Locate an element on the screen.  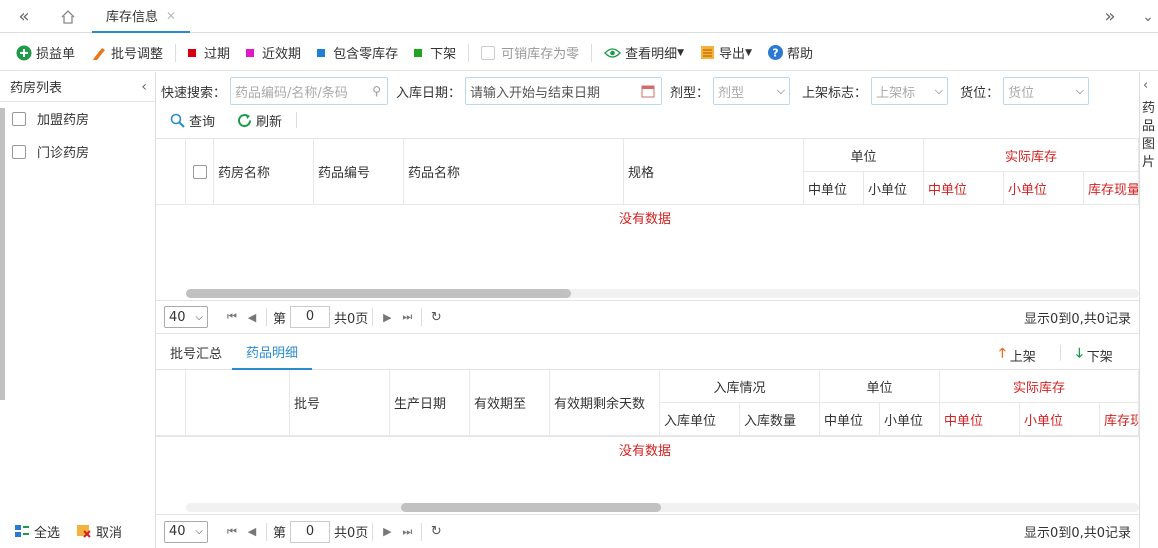
tab-batch-summary: 批号汇总 is located at coordinates (196, 353).